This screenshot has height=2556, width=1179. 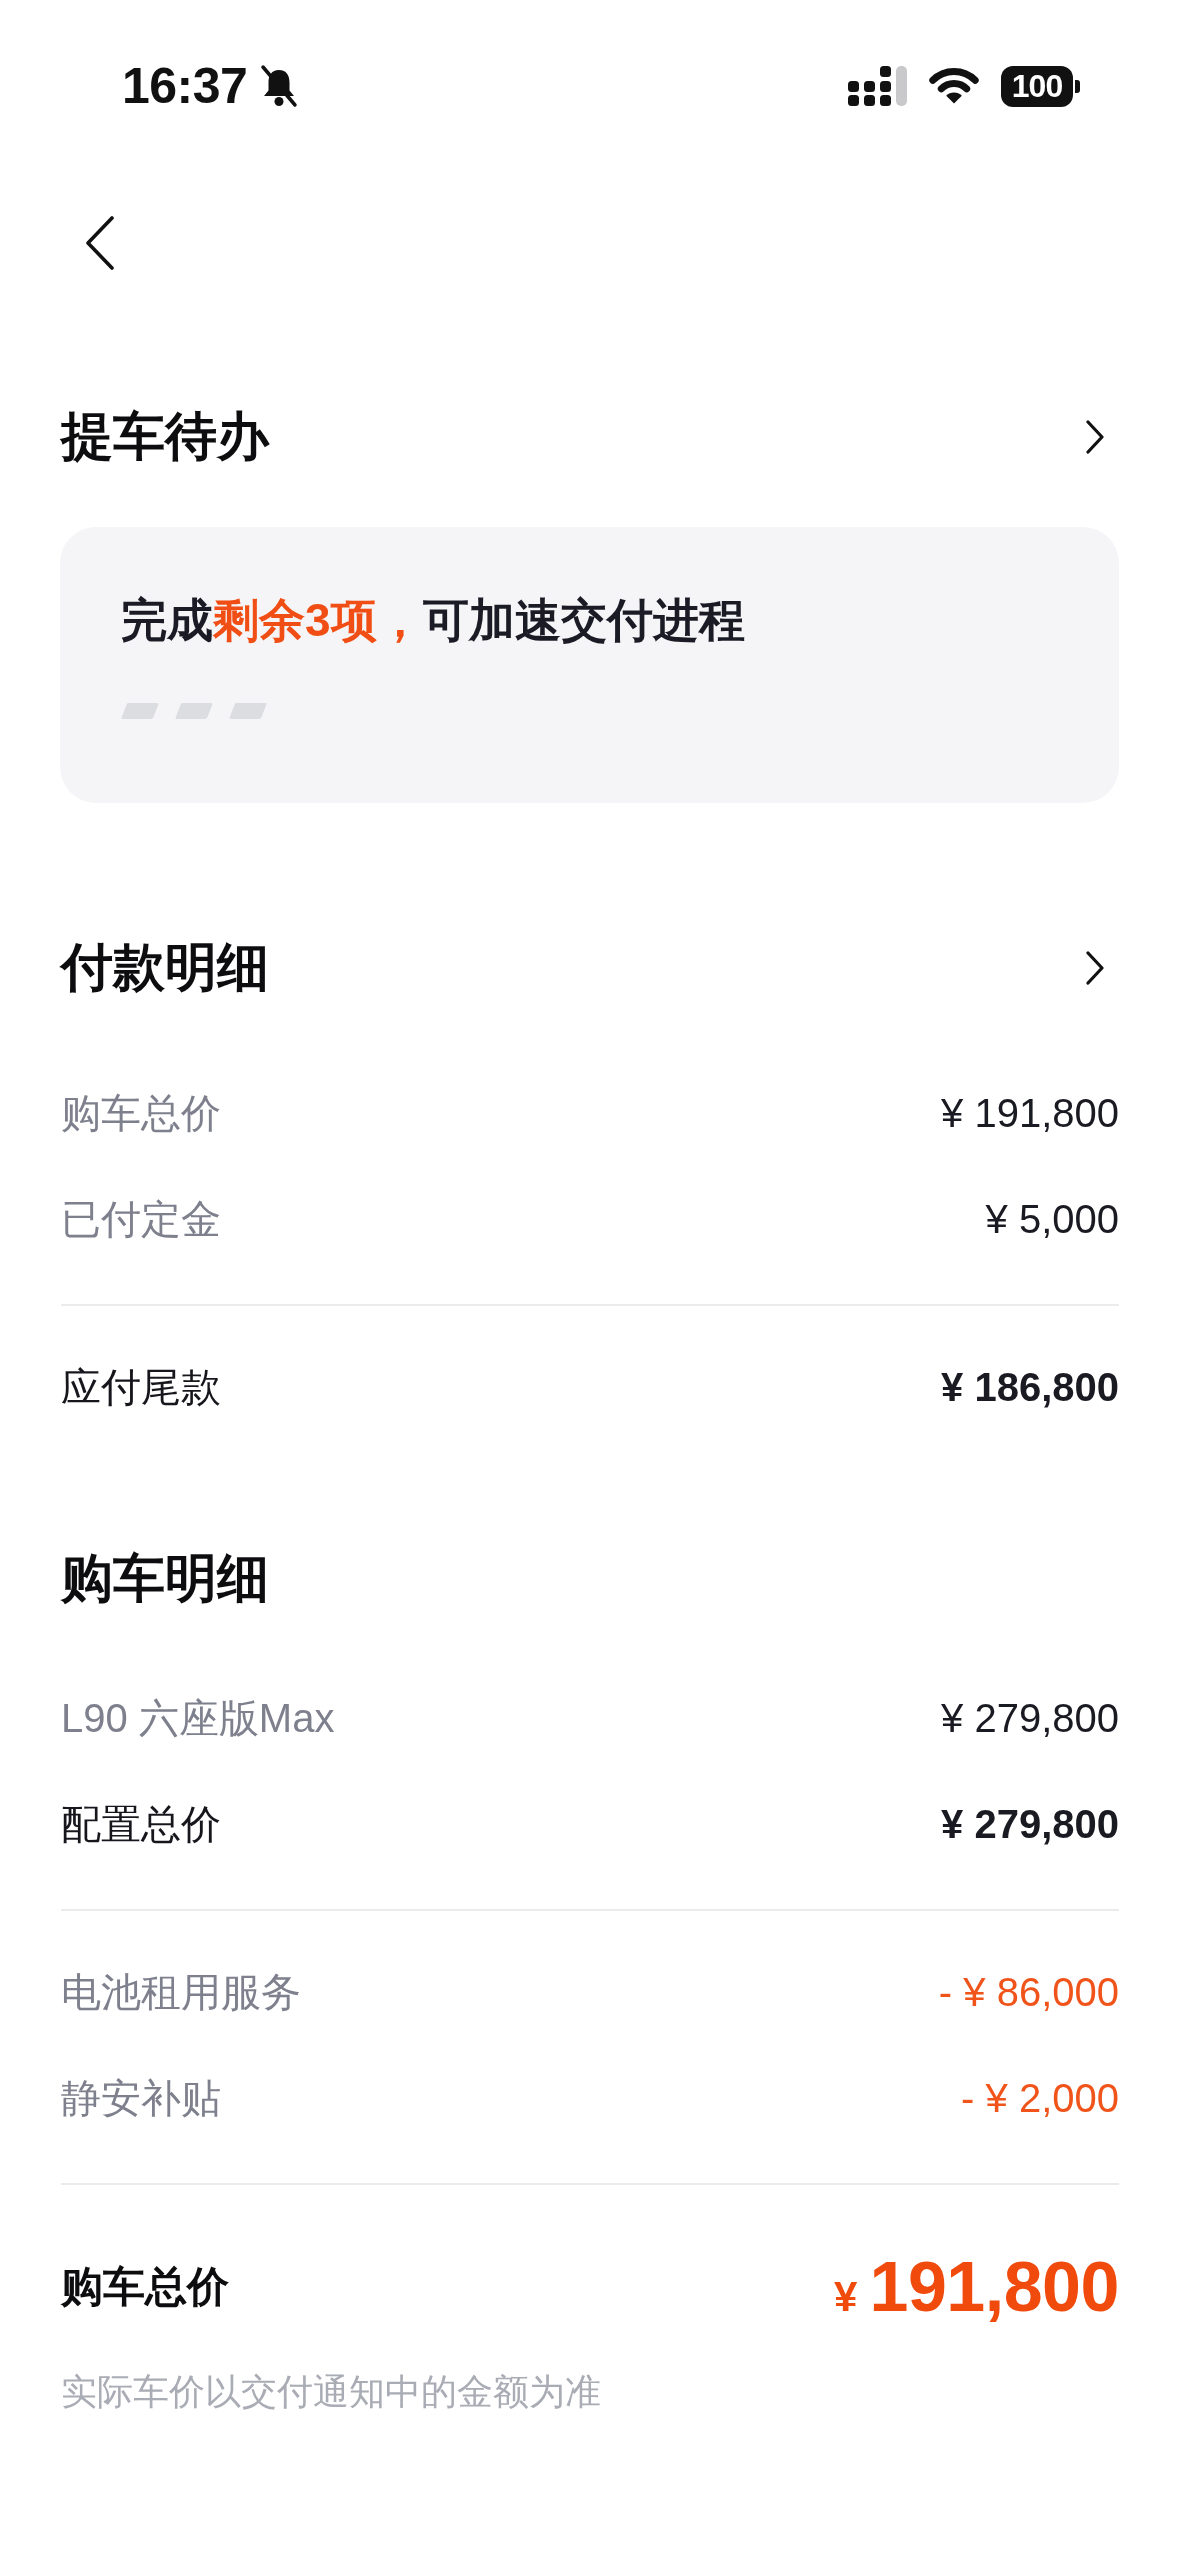 What do you see at coordinates (589, 665) in the screenshot?
I see `todo-card: 完成剩余3项，可加速交付进程` at bounding box center [589, 665].